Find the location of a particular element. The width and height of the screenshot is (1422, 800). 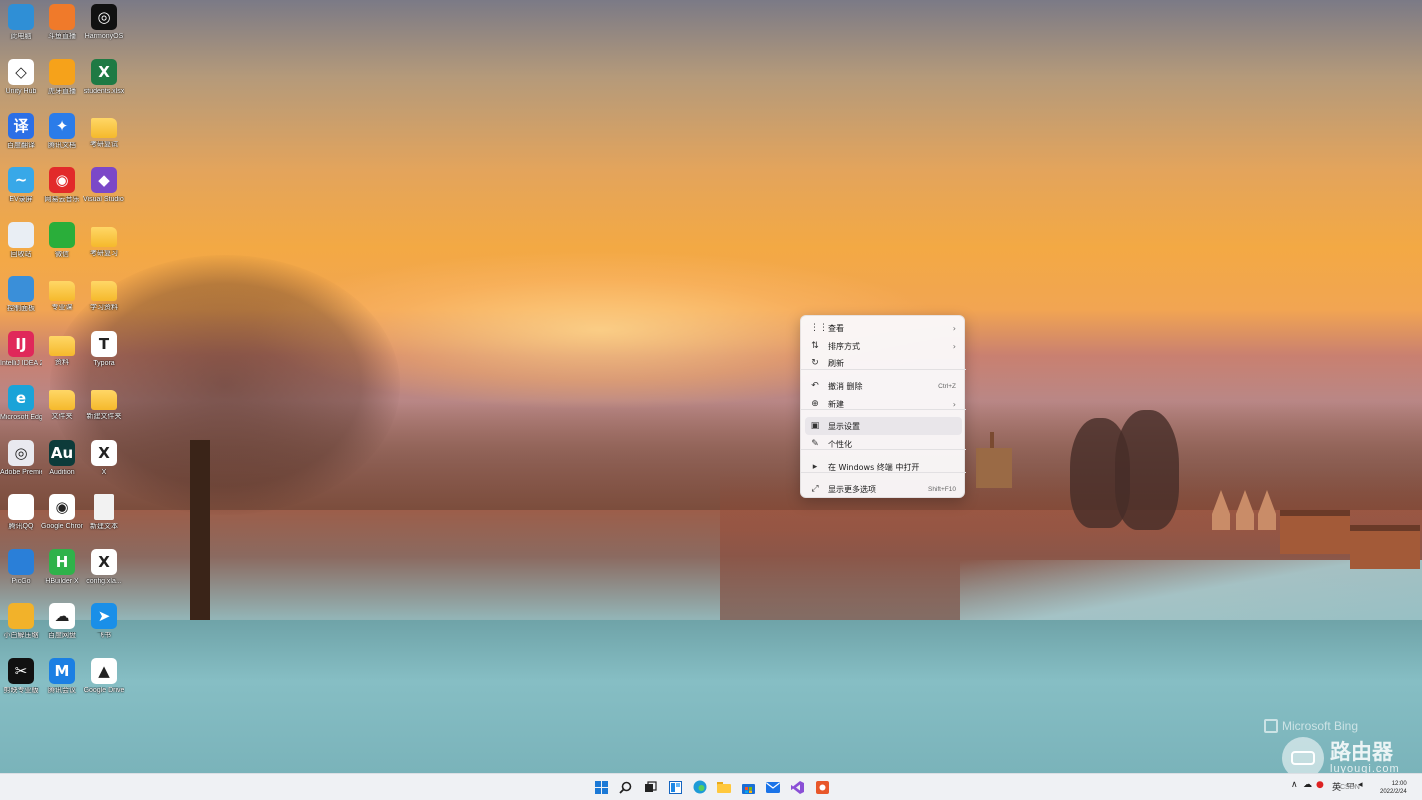

menu-item-label: 个性化 is located at coordinates (840, 444).